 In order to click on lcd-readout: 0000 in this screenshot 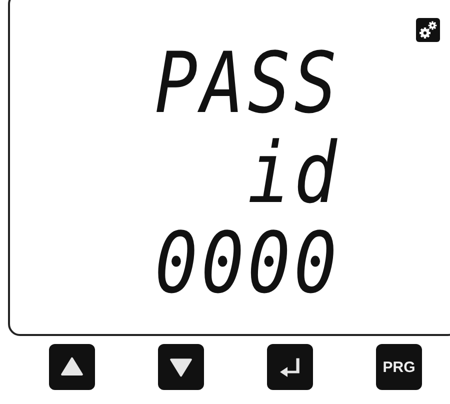, I will do `click(247, 263)`.